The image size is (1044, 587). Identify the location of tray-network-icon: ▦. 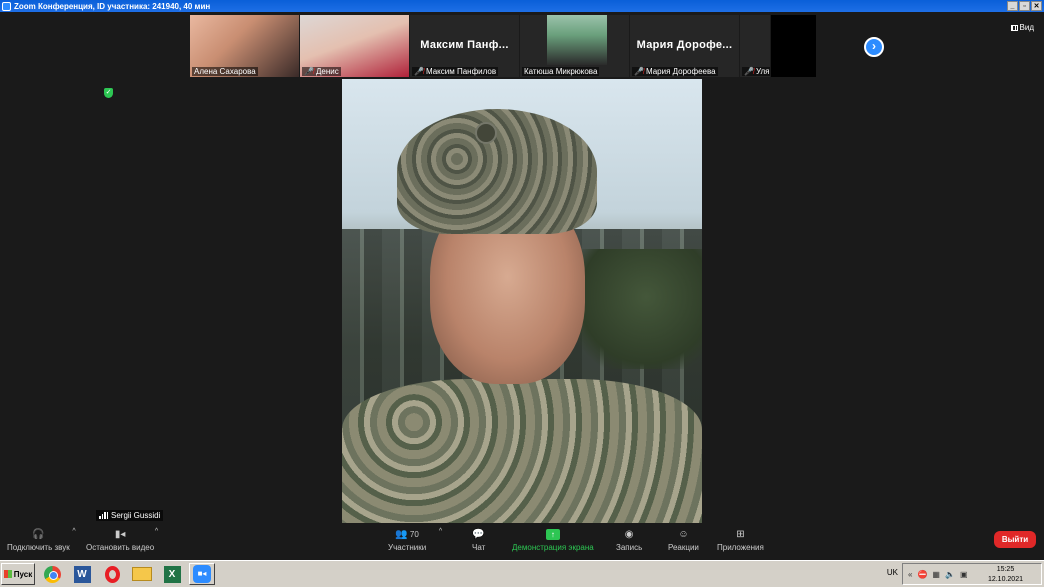
(936, 574).